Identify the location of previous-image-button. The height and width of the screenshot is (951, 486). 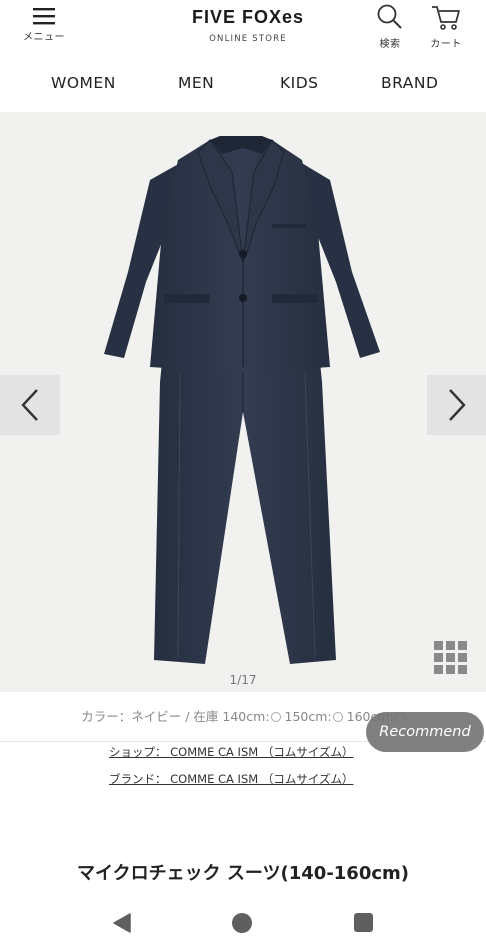
(30, 405).